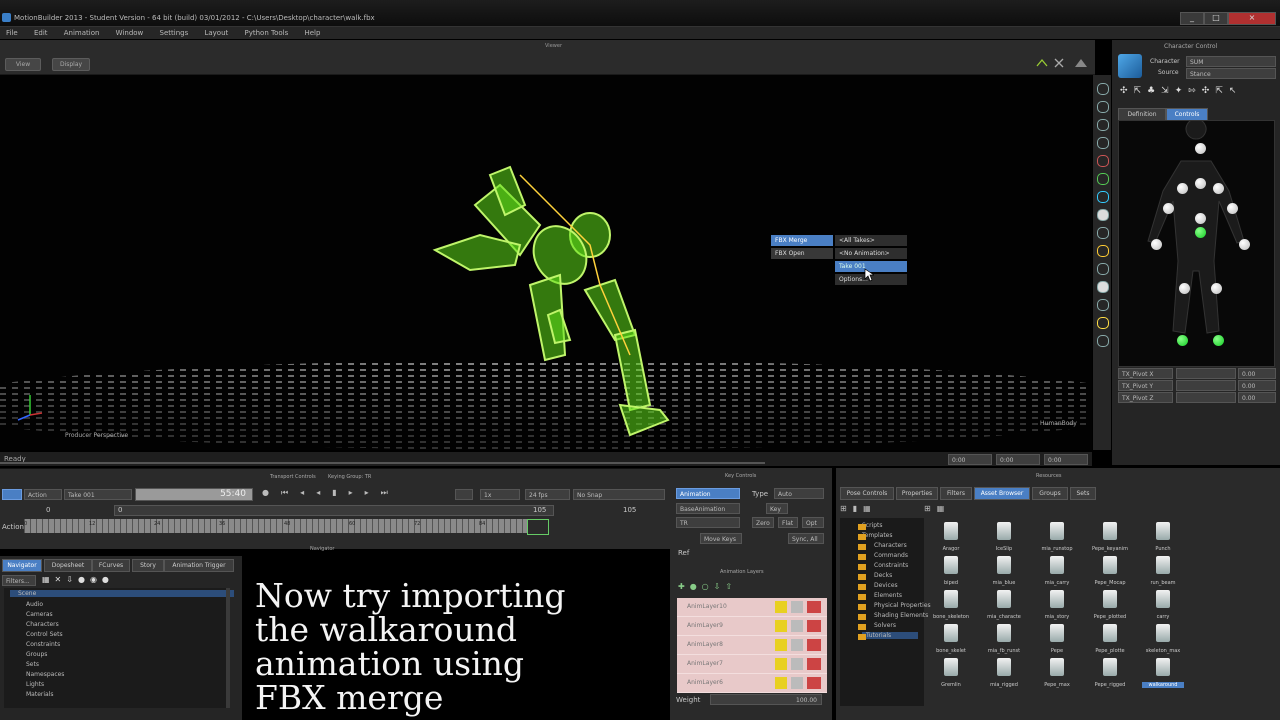 The height and width of the screenshot is (720, 1280). I want to click on maximize-button: □, so click(1216, 18).